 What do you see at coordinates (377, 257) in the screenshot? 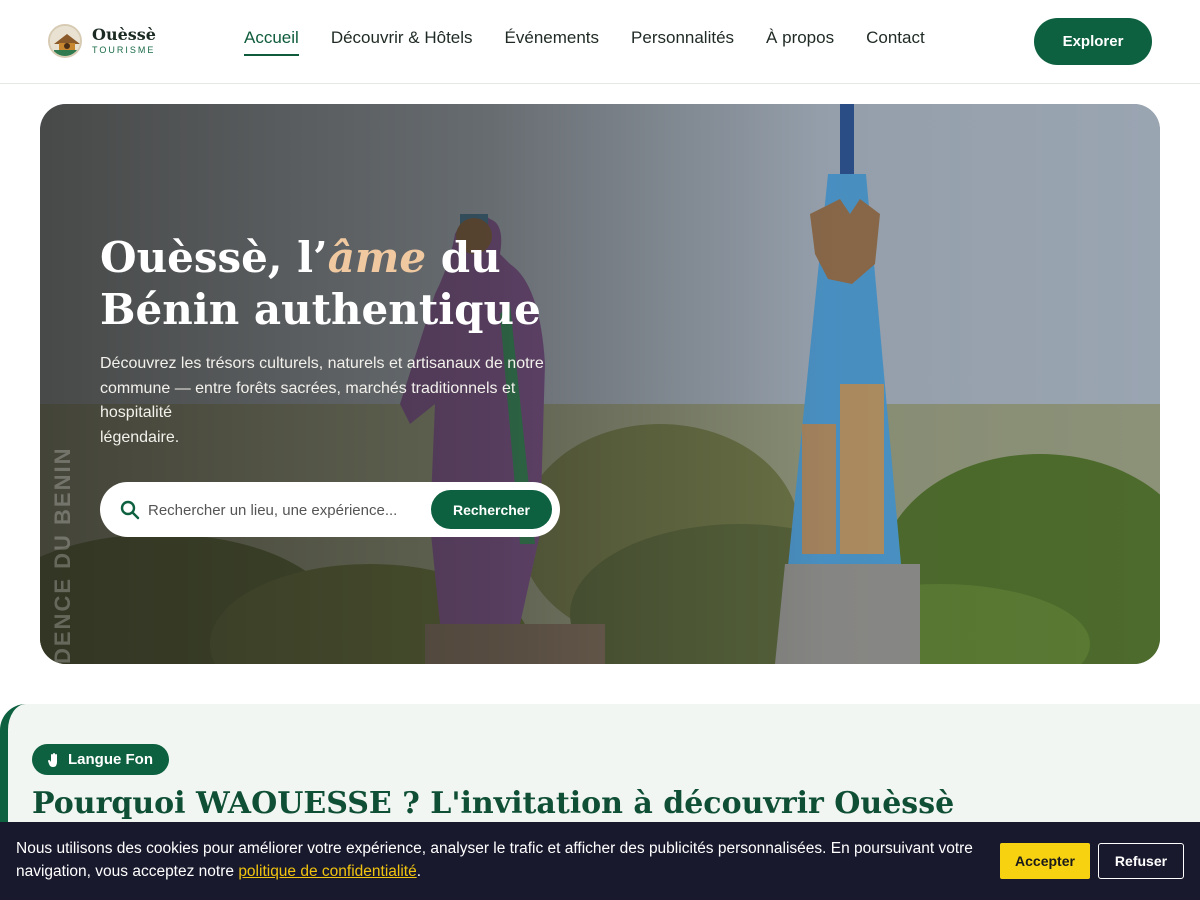
I see `hero-title-accent: âme` at bounding box center [377, 257].